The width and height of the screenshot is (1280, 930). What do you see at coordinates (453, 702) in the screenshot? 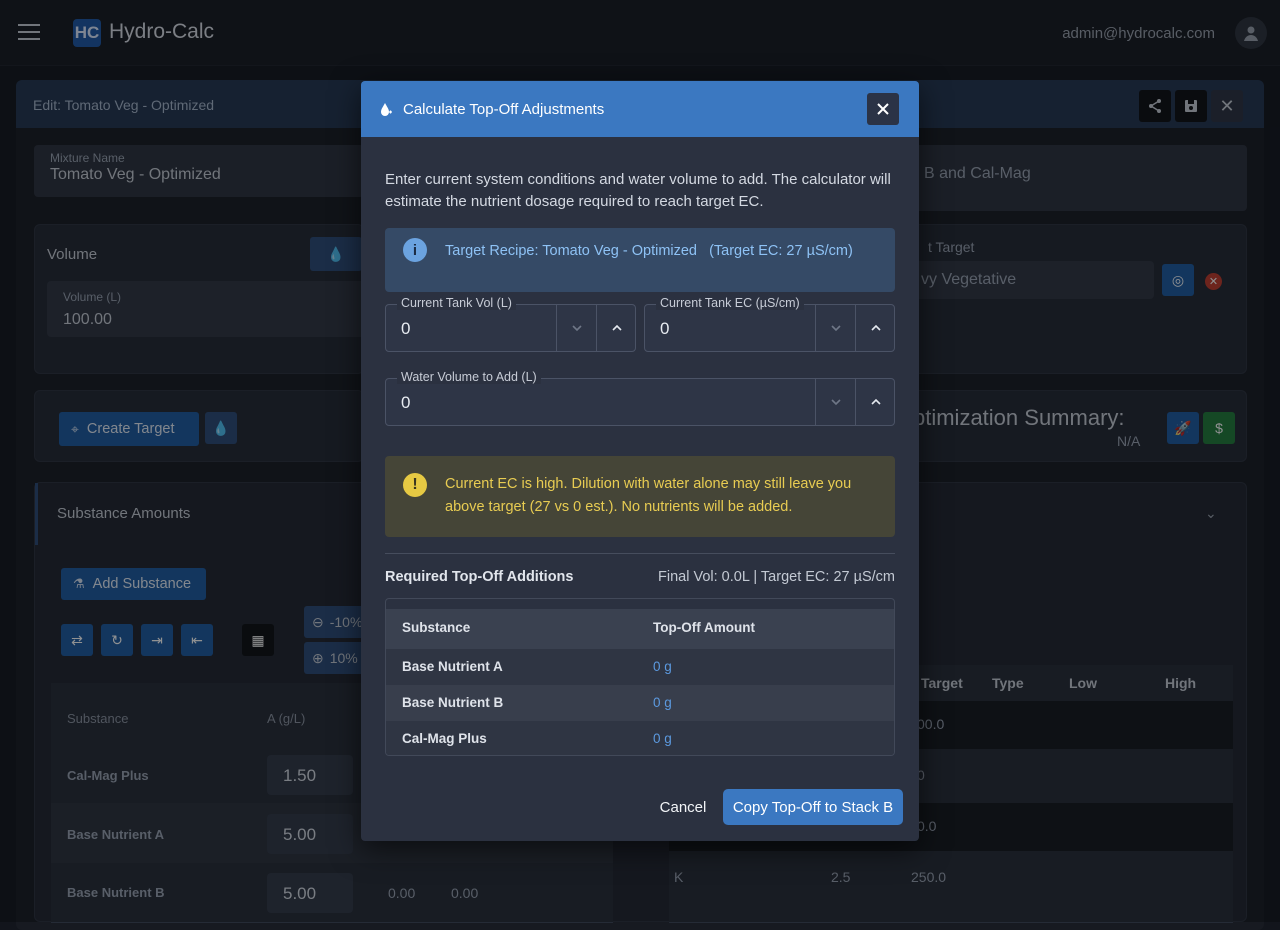
I see `row-substance: Base Nutrient B` at bounding box center [453, 702].